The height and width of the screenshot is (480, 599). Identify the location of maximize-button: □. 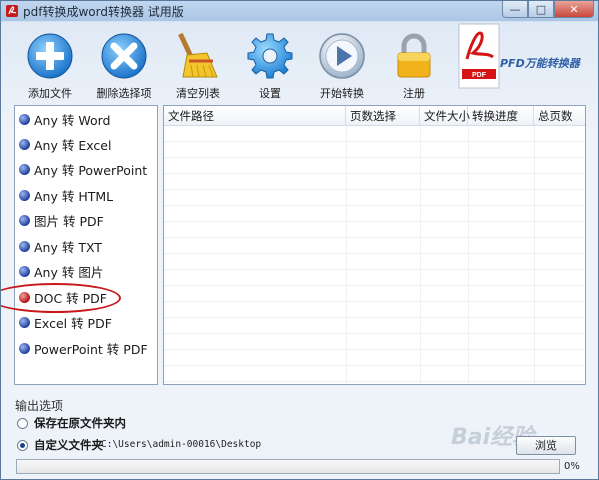
(541, 9).